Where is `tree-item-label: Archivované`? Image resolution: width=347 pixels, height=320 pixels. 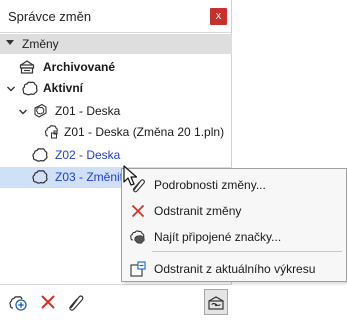
tree-item-label: Archivované is located at coordinates (79, 67).